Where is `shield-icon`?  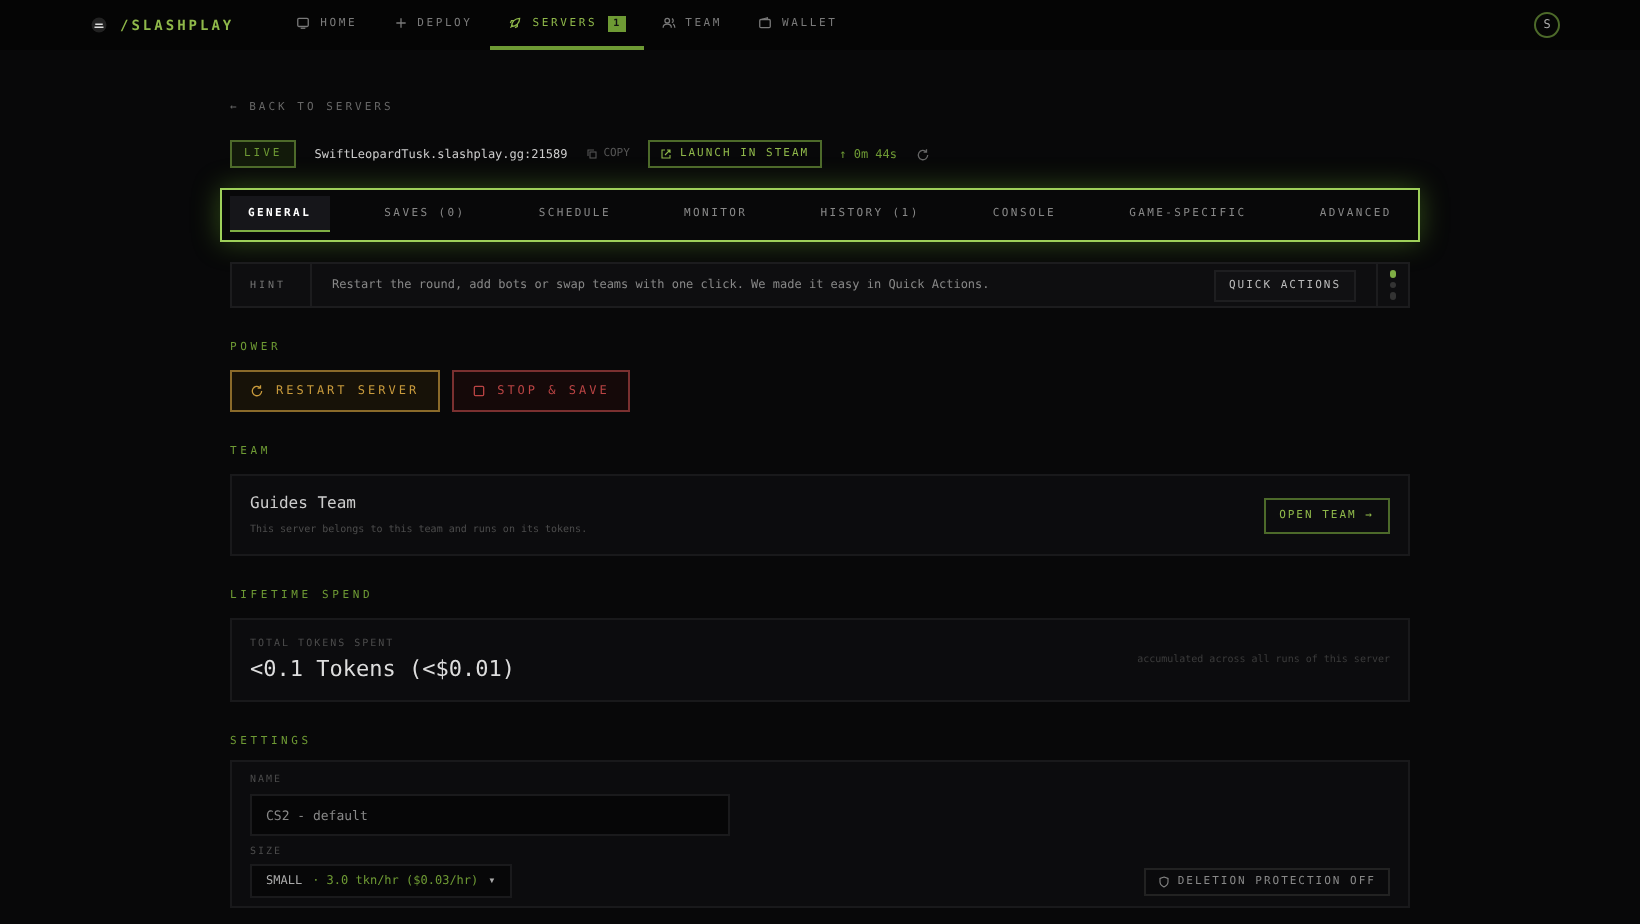
shield-icon is located at coordinates (1163, 881).